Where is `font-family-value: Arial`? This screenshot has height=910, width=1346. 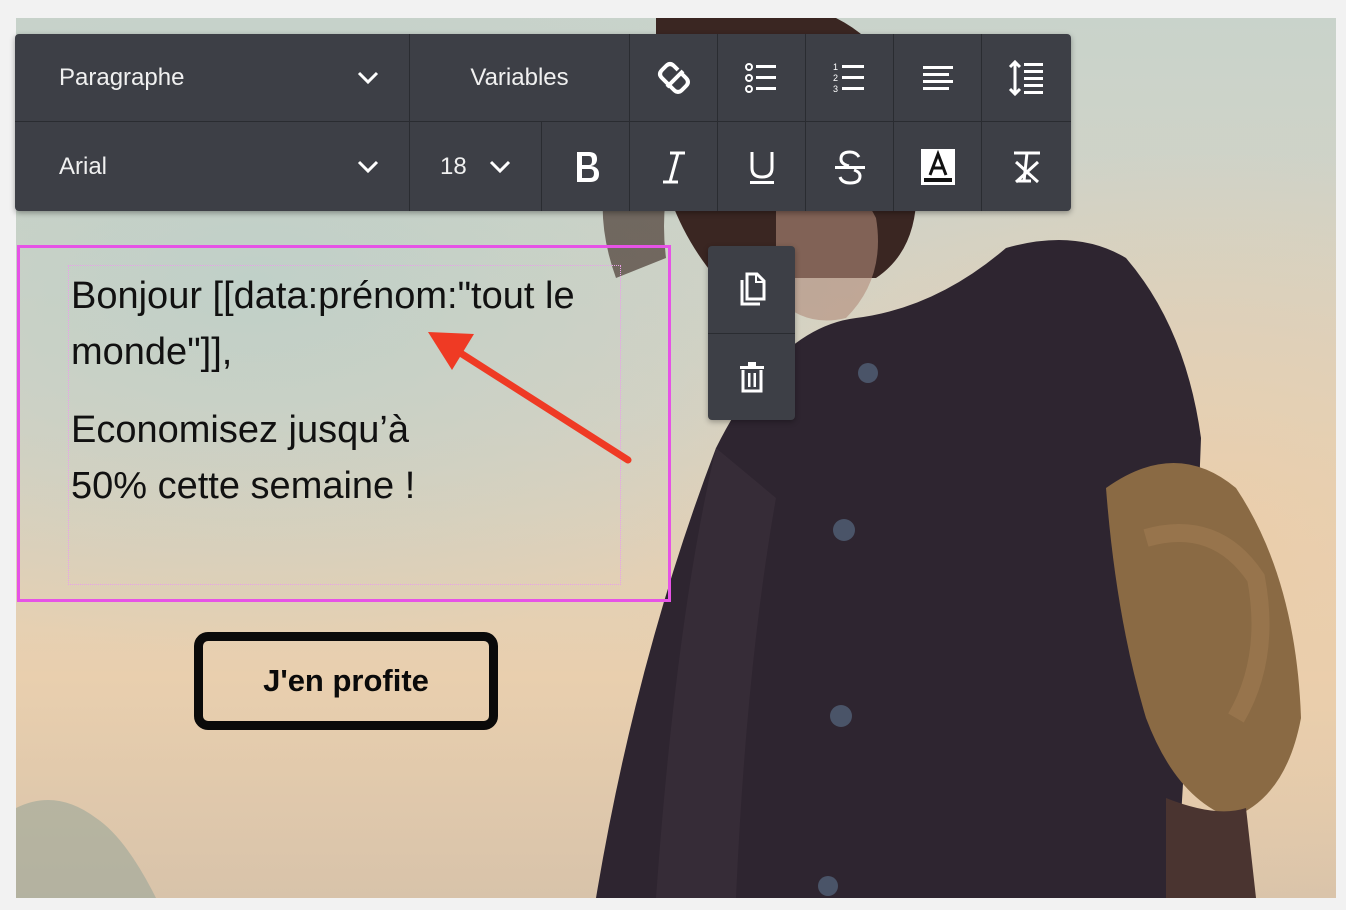 font-family-value: Arial is located at coordinates (83, 166).